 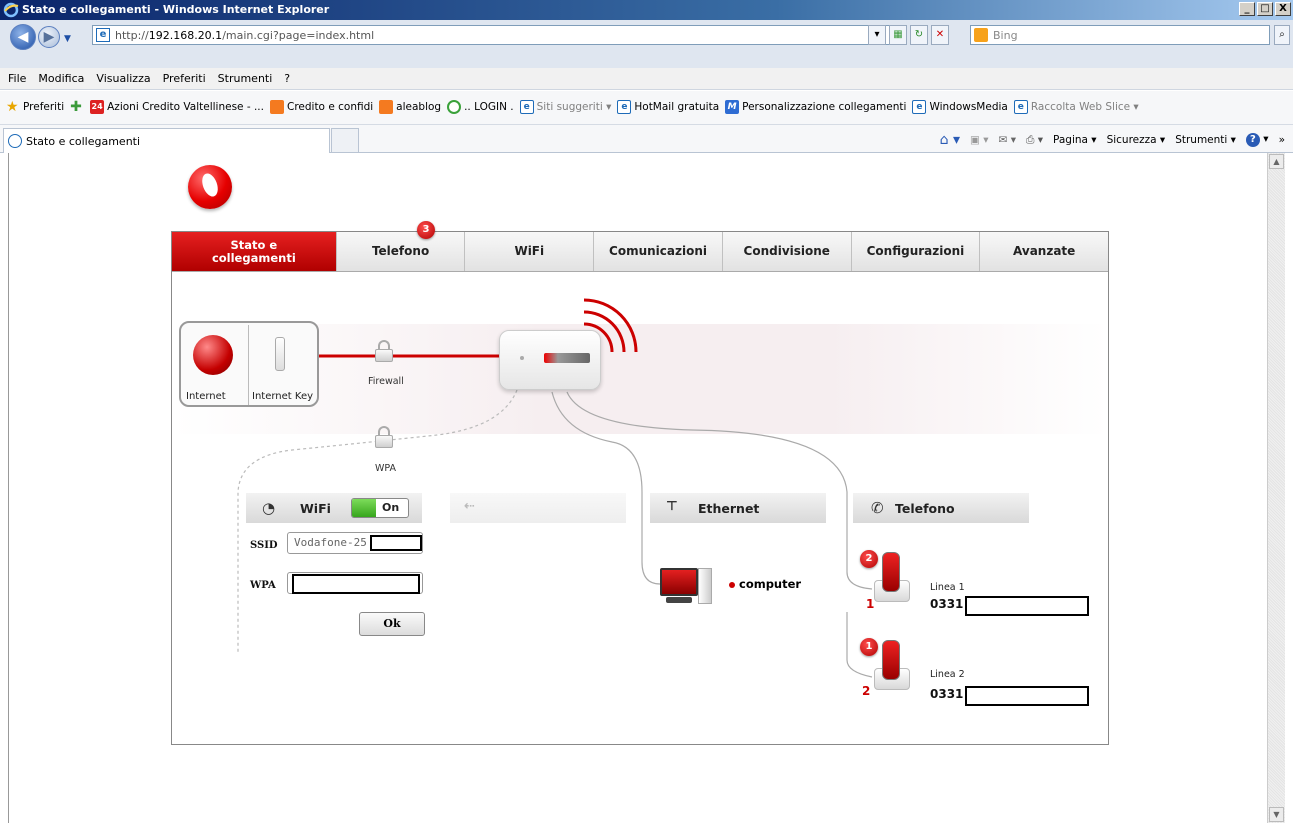 I want to click on fav-item-credito-confidi: Credito e confidi, so click(x=321, y=107).